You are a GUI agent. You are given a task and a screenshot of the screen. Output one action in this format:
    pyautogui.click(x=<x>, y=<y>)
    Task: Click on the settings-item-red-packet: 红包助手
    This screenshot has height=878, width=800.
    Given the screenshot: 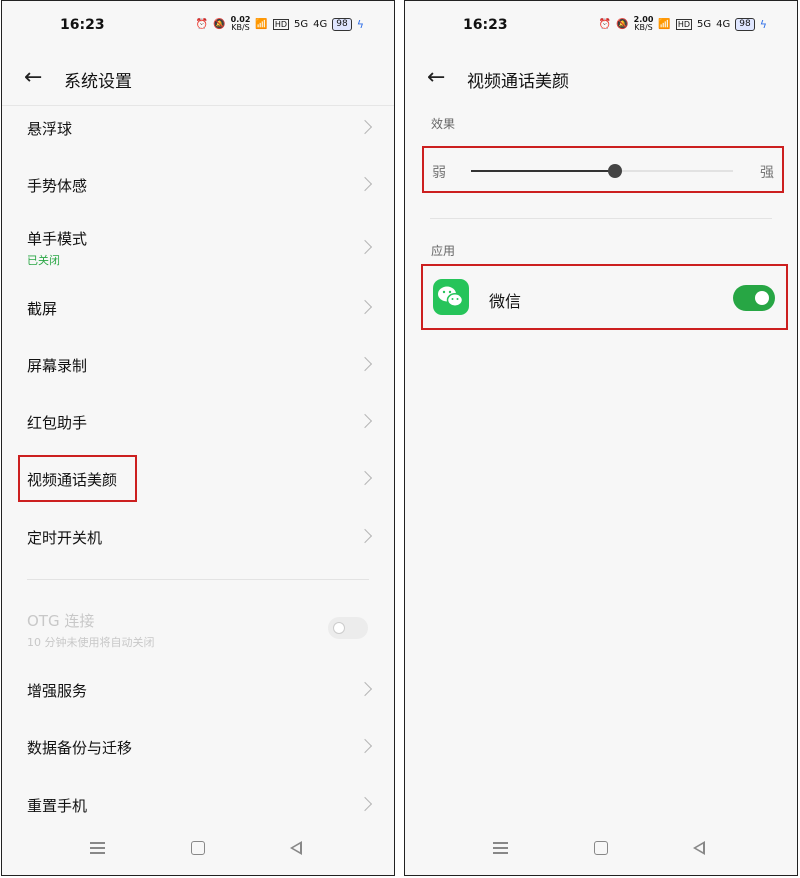 What is the action you would take?
    pyautogui.click(x=198, y=424)
    